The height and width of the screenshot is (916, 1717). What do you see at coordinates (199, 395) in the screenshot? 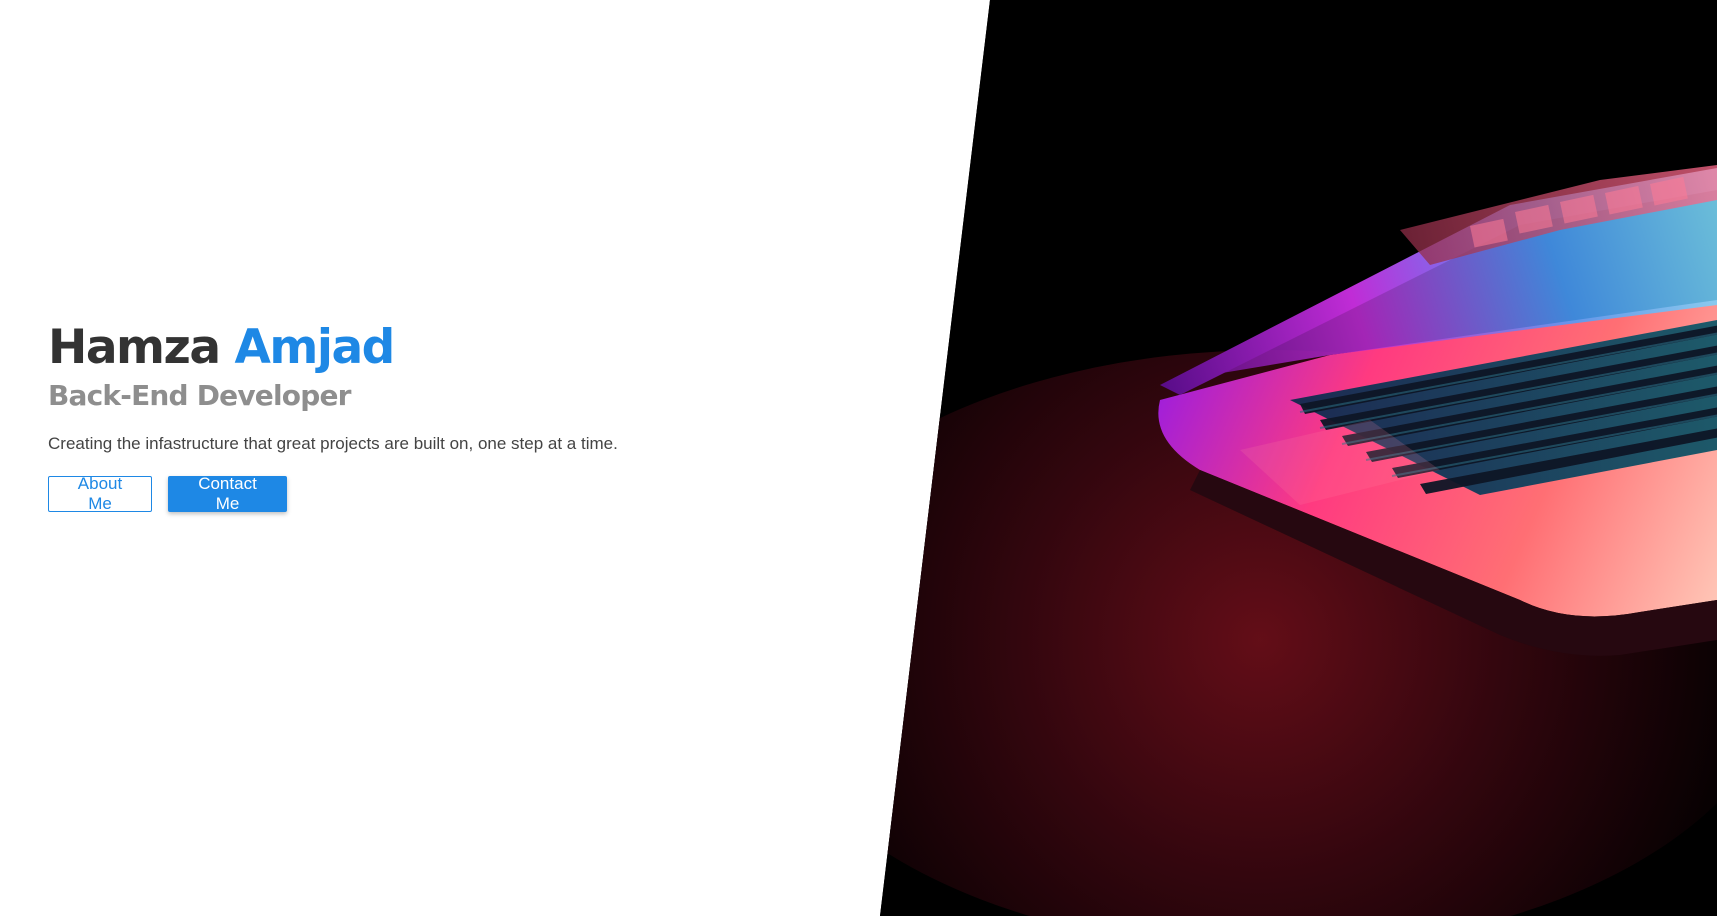
I see `hero-role: Back-End Developer` at bounding box center [199, 395].